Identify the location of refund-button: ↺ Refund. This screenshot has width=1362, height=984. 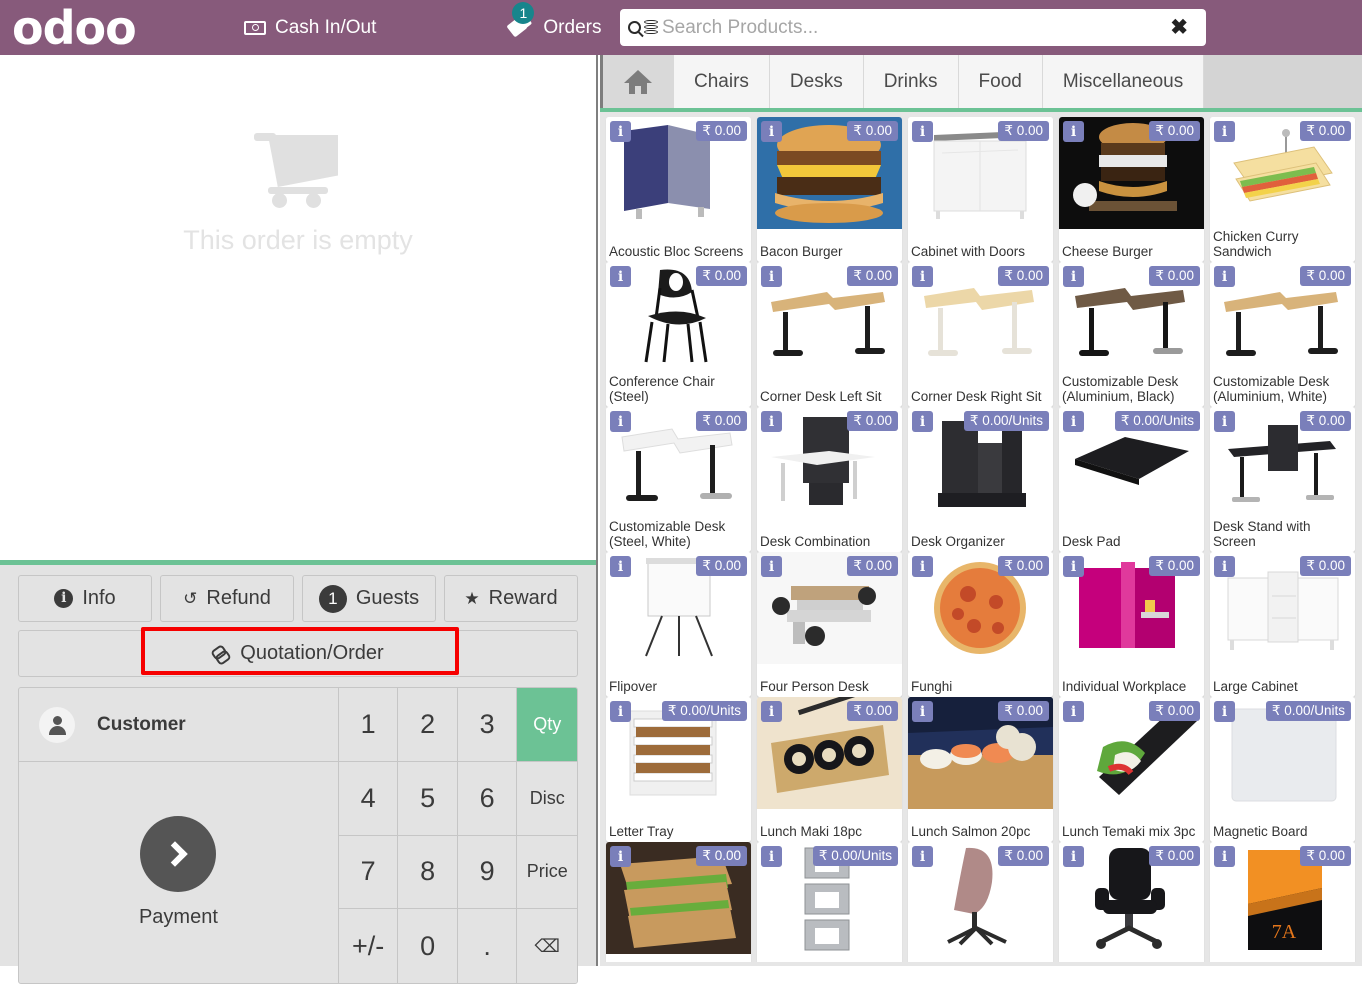
(227, 598).